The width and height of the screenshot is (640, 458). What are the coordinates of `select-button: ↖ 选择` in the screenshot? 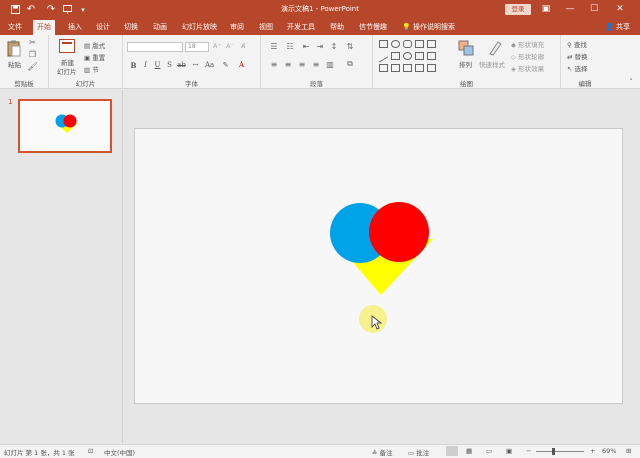 It's located at (577, 68).